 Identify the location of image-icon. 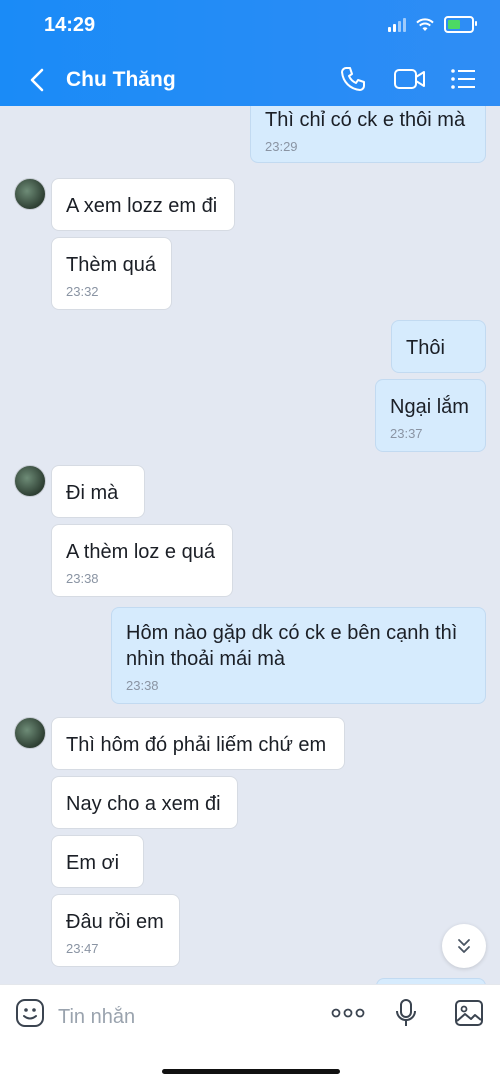
(469, 1013).